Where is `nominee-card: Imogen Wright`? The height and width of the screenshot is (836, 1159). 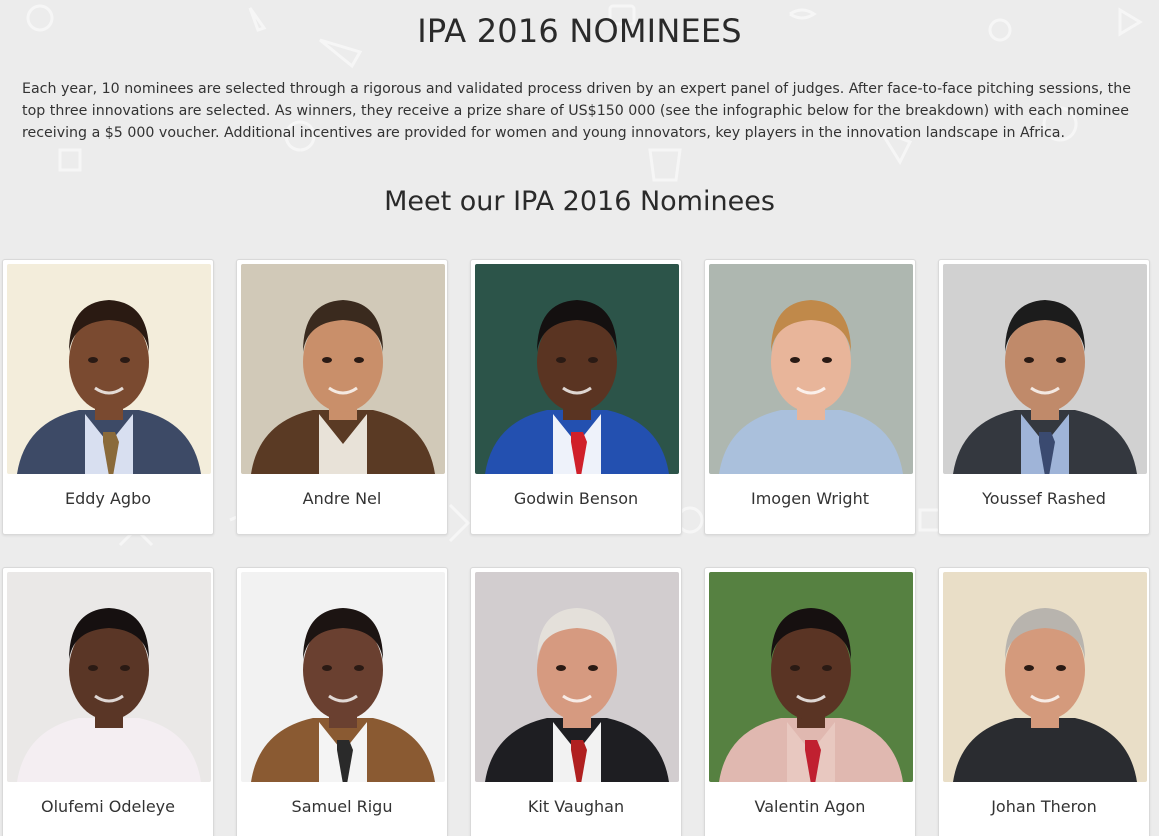
nominee-card: Imogen Wright is located at coordinates (810, 397).